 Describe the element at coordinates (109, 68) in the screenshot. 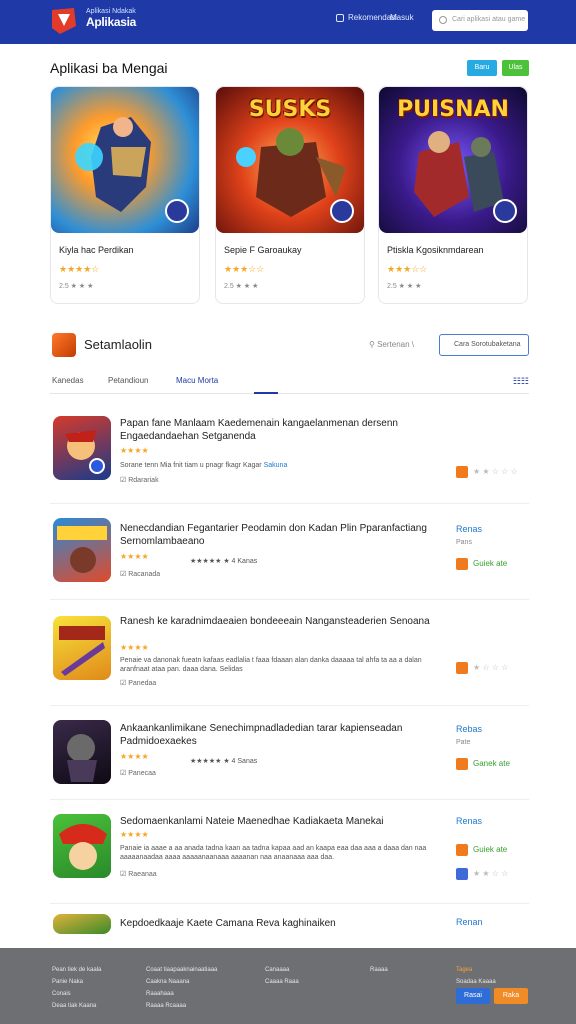

I see `featured-title: Aplikasi ba Mengai` at that location.